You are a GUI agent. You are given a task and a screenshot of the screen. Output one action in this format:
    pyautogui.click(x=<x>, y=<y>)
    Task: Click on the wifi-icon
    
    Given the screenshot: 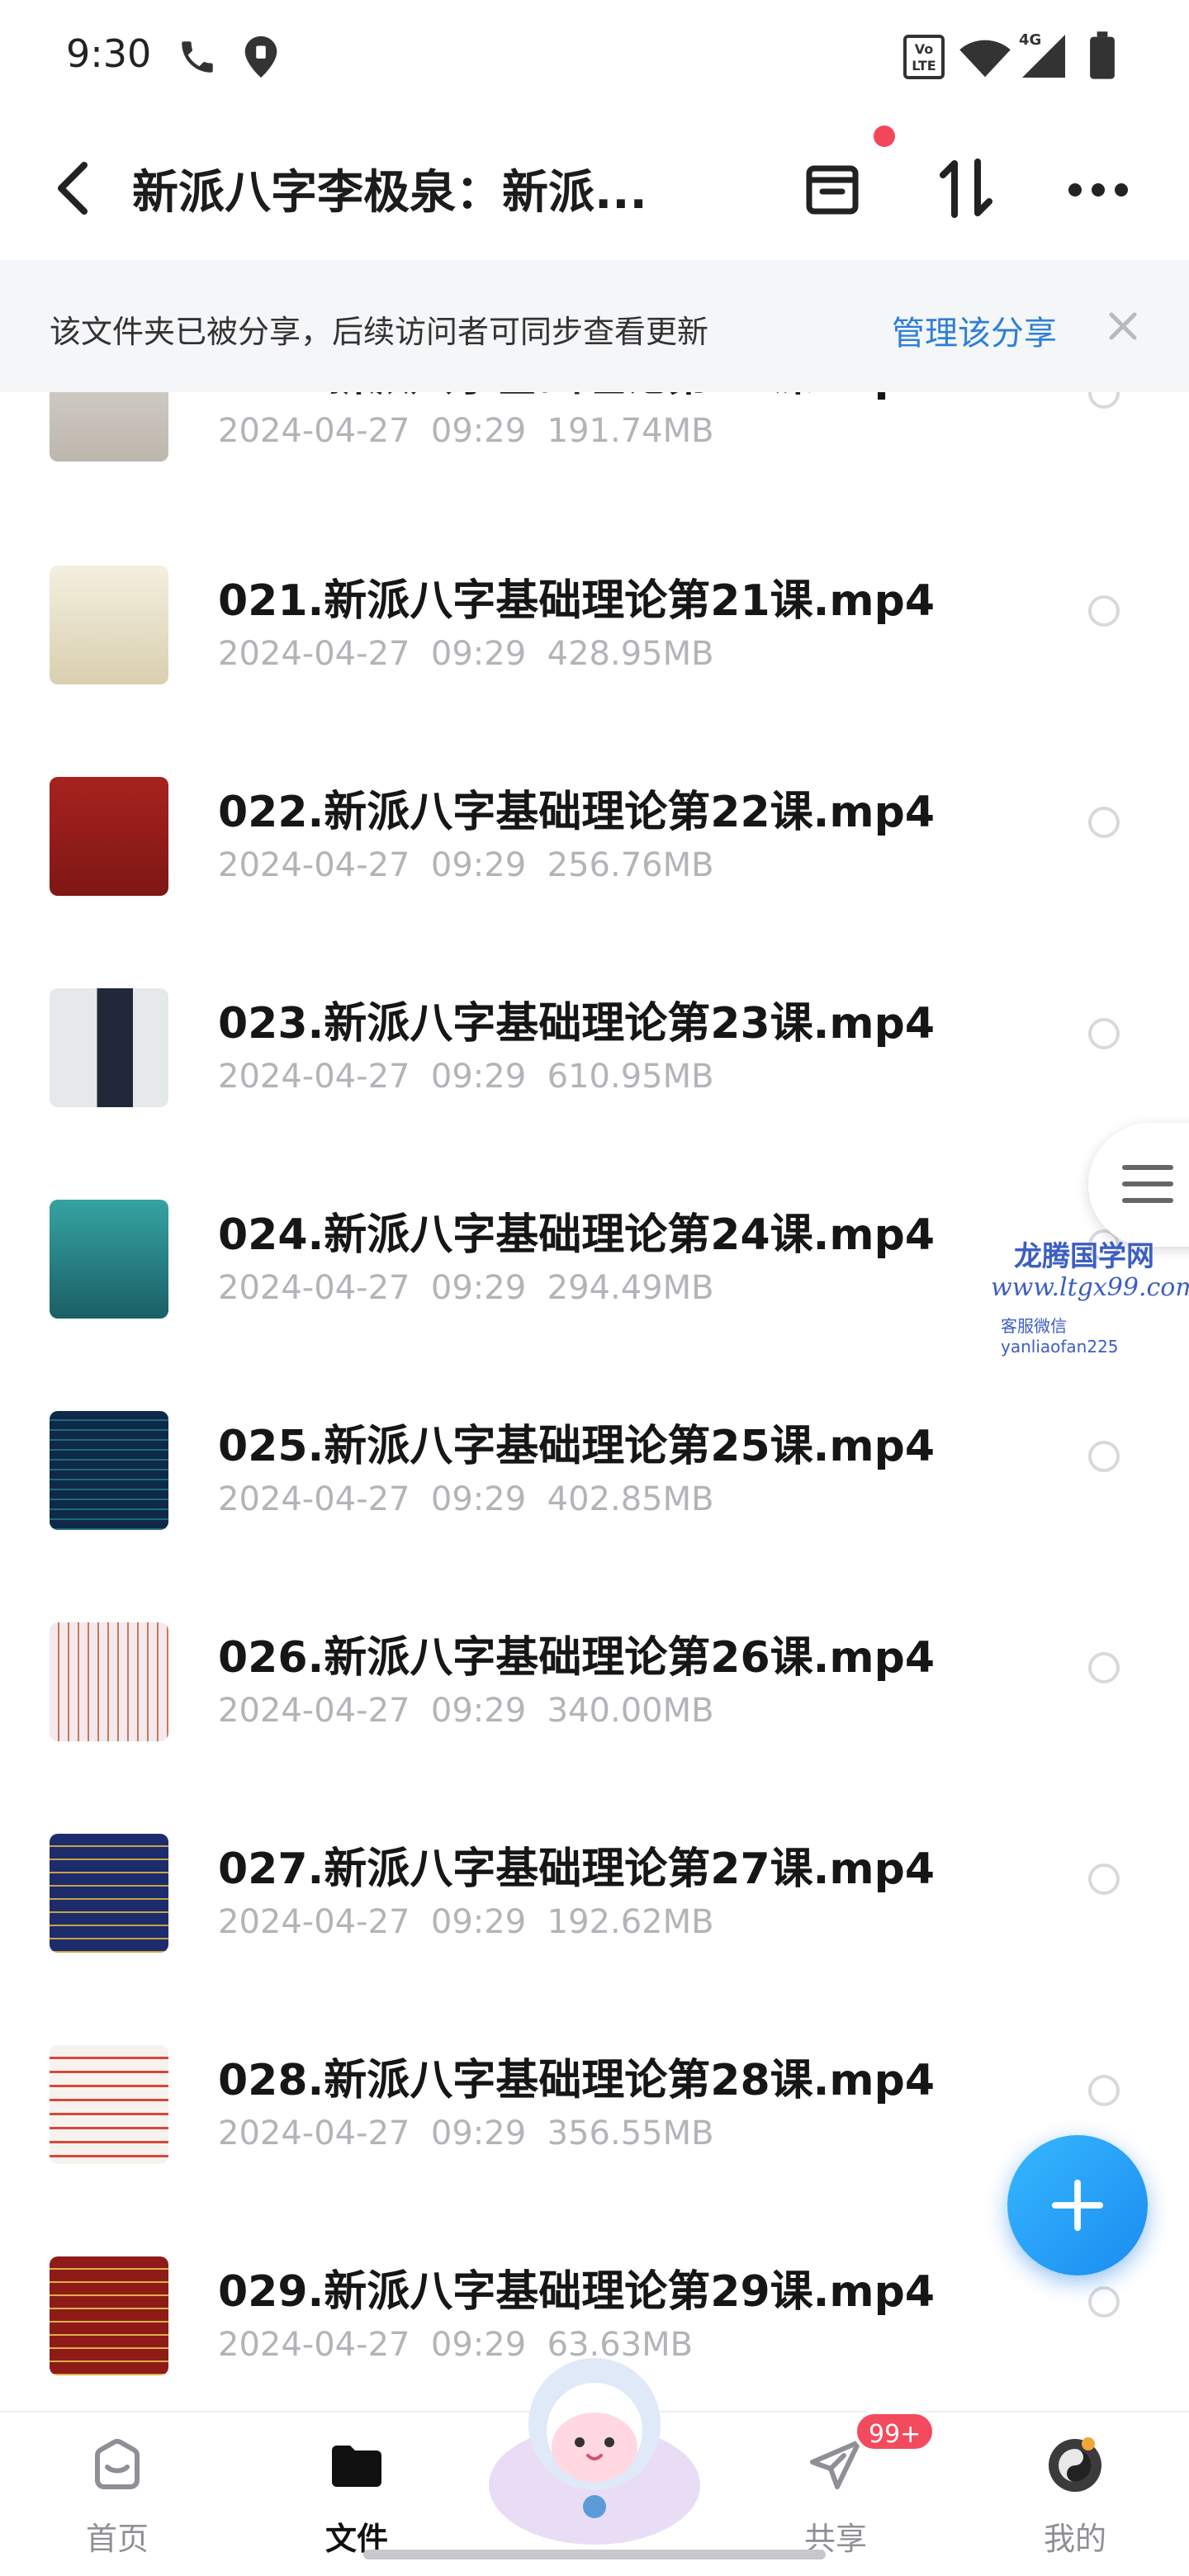 What is the action you would take?
    pyautogui.click(x=985, y=59)
    